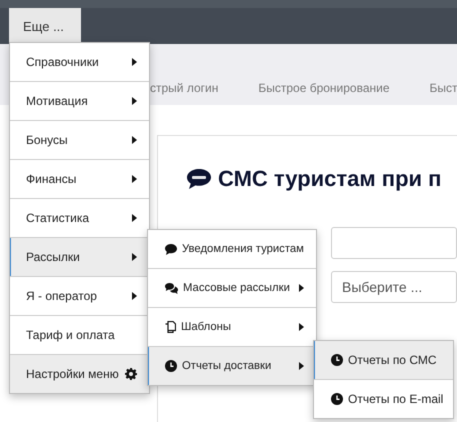 Image resolution: width=457 pixels, height=422 pixels. What do you see at coordinates (324, 88) in the screenshot?
I see `nav-link: Быстрое бронирование` at bounding box center [324, 88].